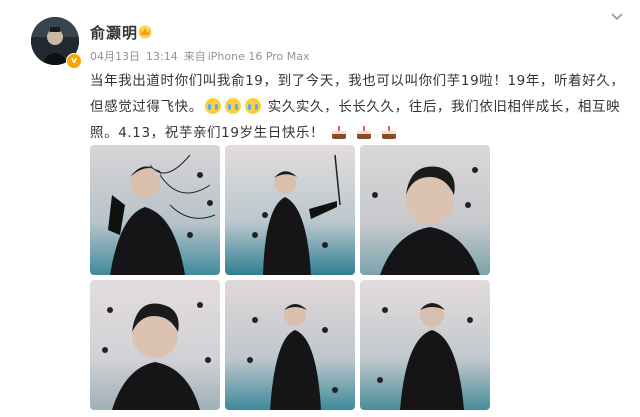  I want to click on chevron-down-icon, so click(617, 17).